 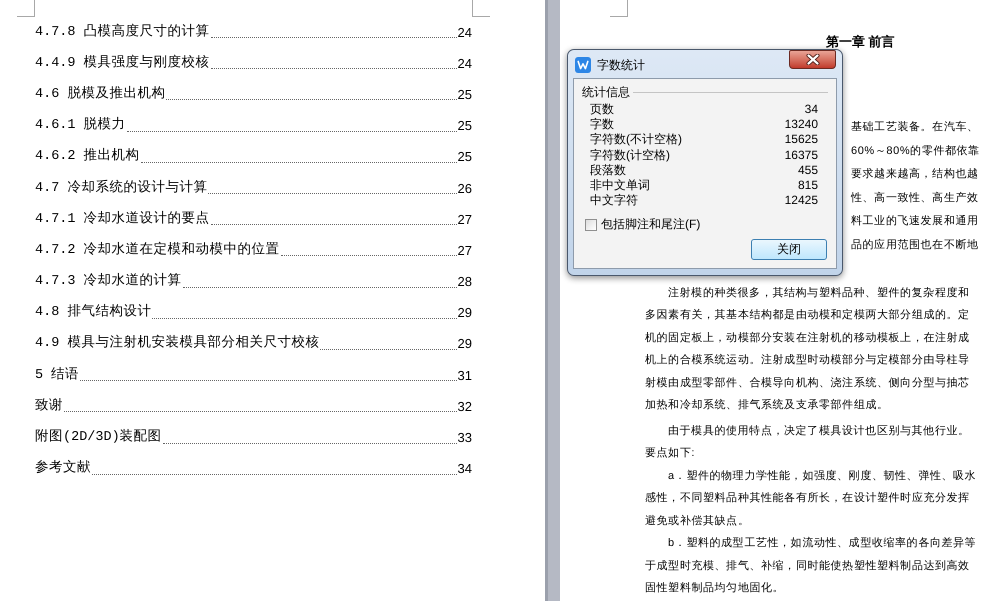 I want to click on toc-entry: 参考文献, so click(x=63, y=469).